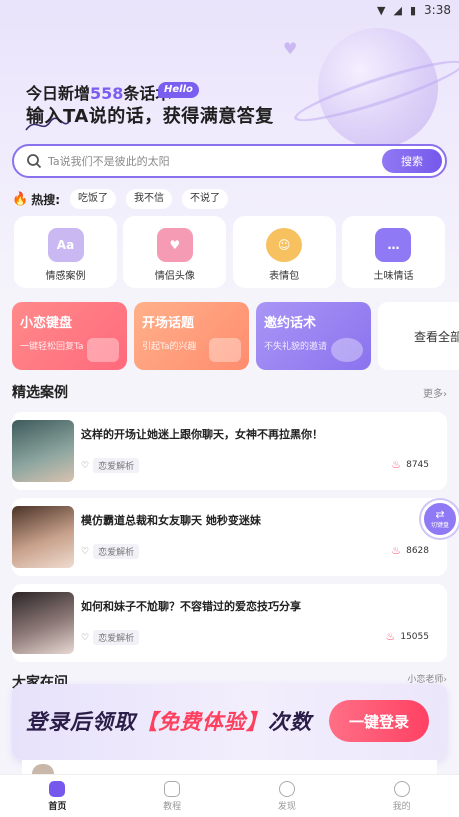 Image resolution: width=459 pixels, height=817 pixels. Describe the element at coordinates (229, 10) in the screenshot. I see `status-bar: ▼ ◢ ▮ 3:38` at that location.